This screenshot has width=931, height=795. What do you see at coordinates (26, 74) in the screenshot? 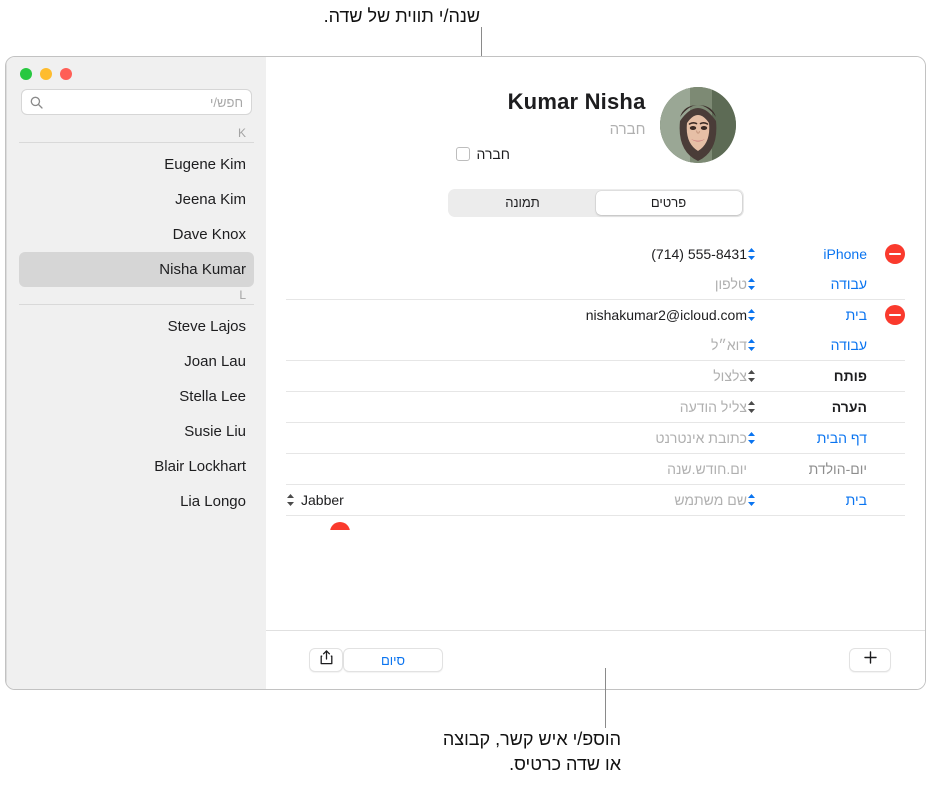
I see `zoom-button` at bounding box center [26, 74].